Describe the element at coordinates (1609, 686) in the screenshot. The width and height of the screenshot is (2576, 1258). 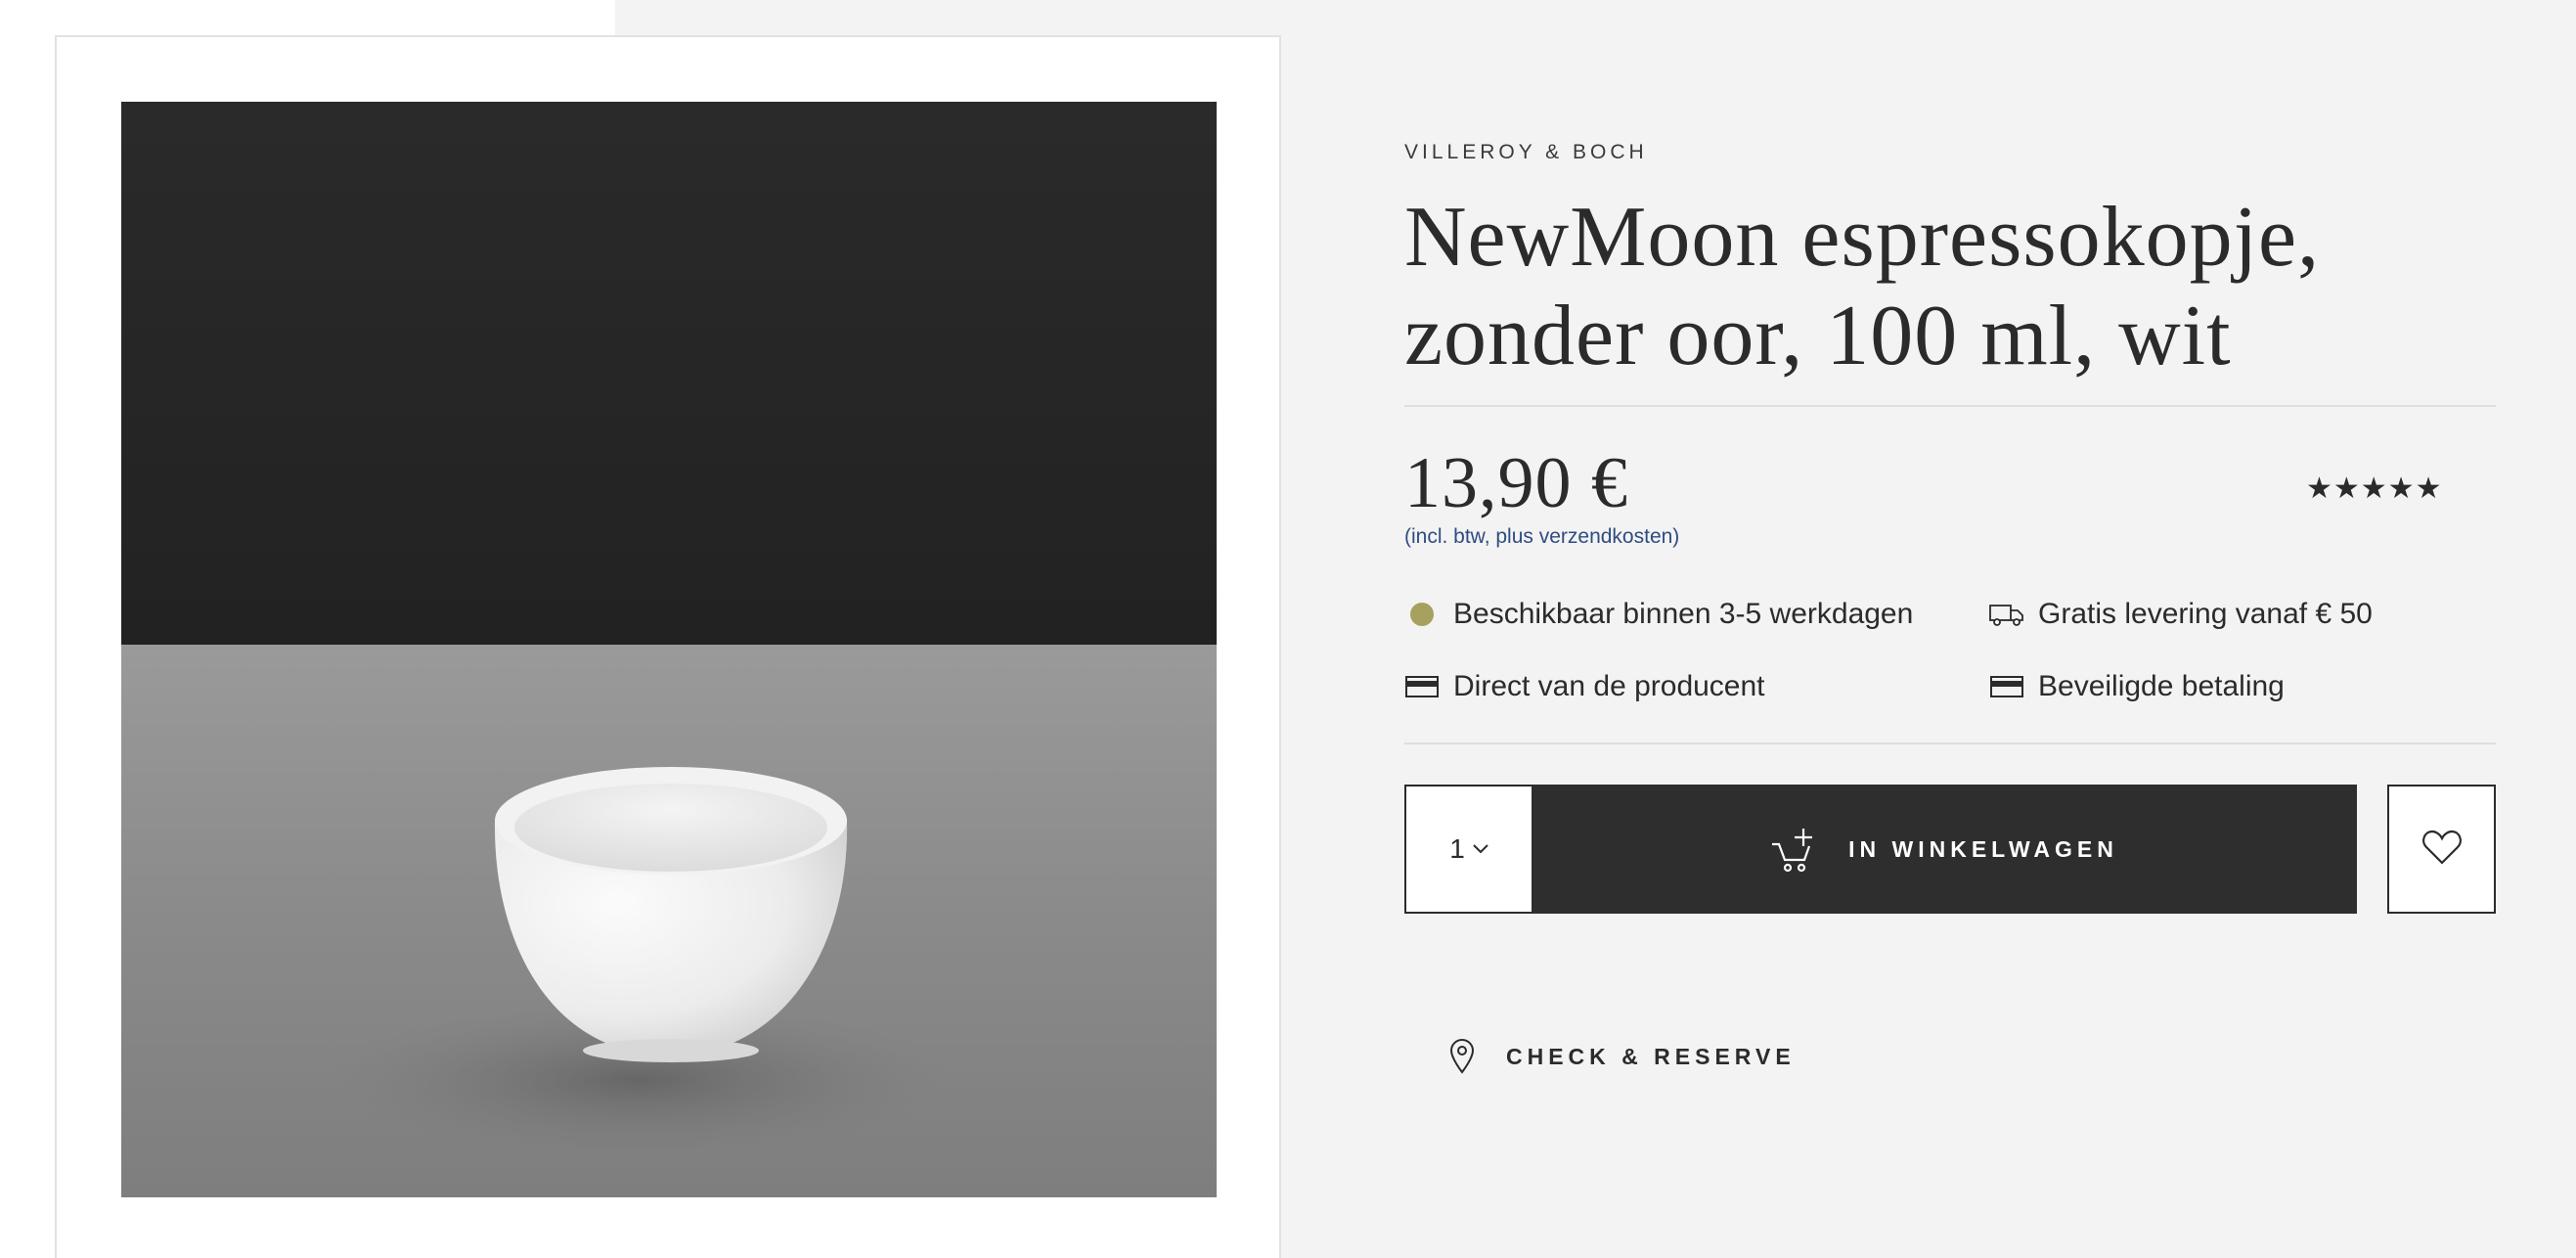
I see `direct-text: Direct van de producent` at that location.